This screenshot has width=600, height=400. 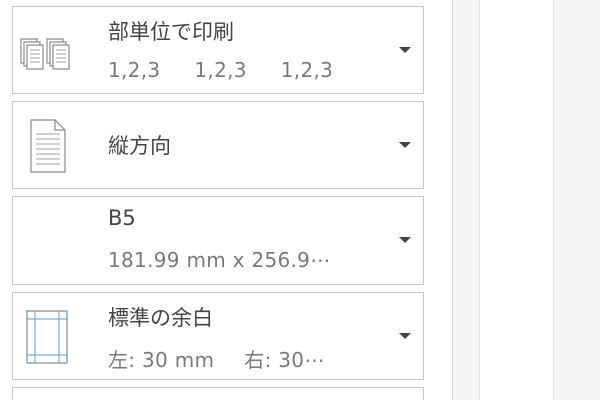 What do you see at coordinates (243, 336) in the screenshot?
I see `margins-text: 標準の余白 左: 30 mm 右: 30⋯` at bounding box center [243, 336].